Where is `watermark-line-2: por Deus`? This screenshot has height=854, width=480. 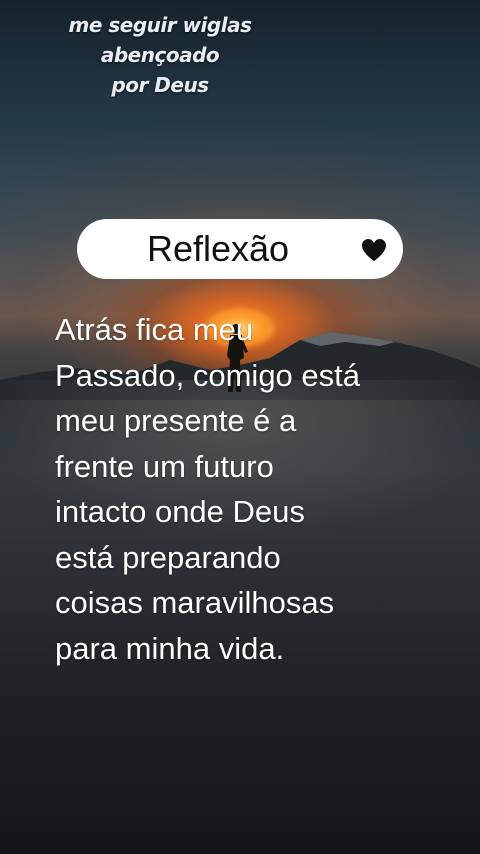 watermark-line-2: por Deus is located at coordinates (160, 85).